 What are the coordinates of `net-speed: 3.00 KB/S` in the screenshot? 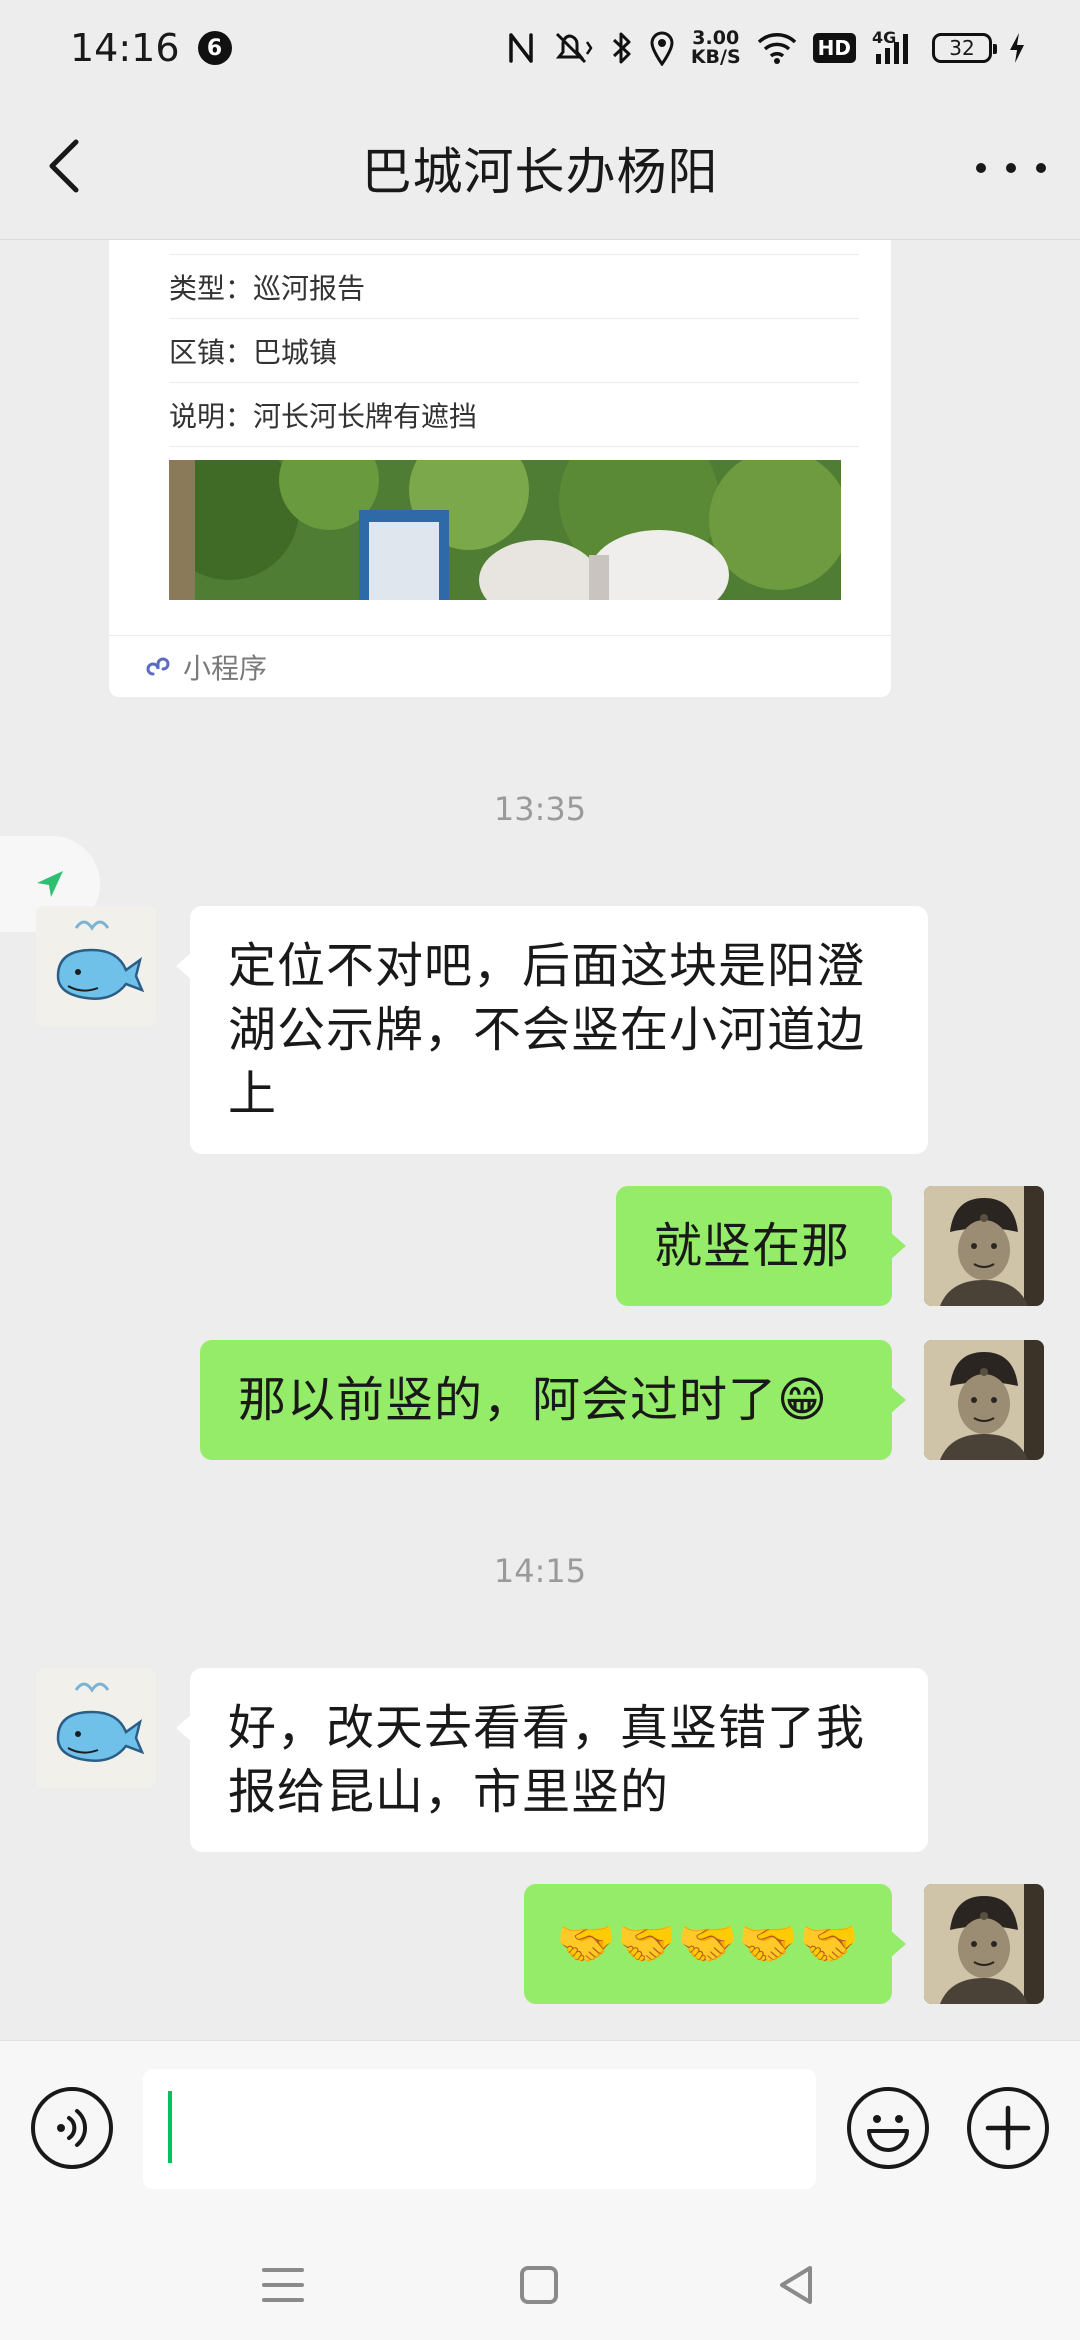 It's located at (716, 48).